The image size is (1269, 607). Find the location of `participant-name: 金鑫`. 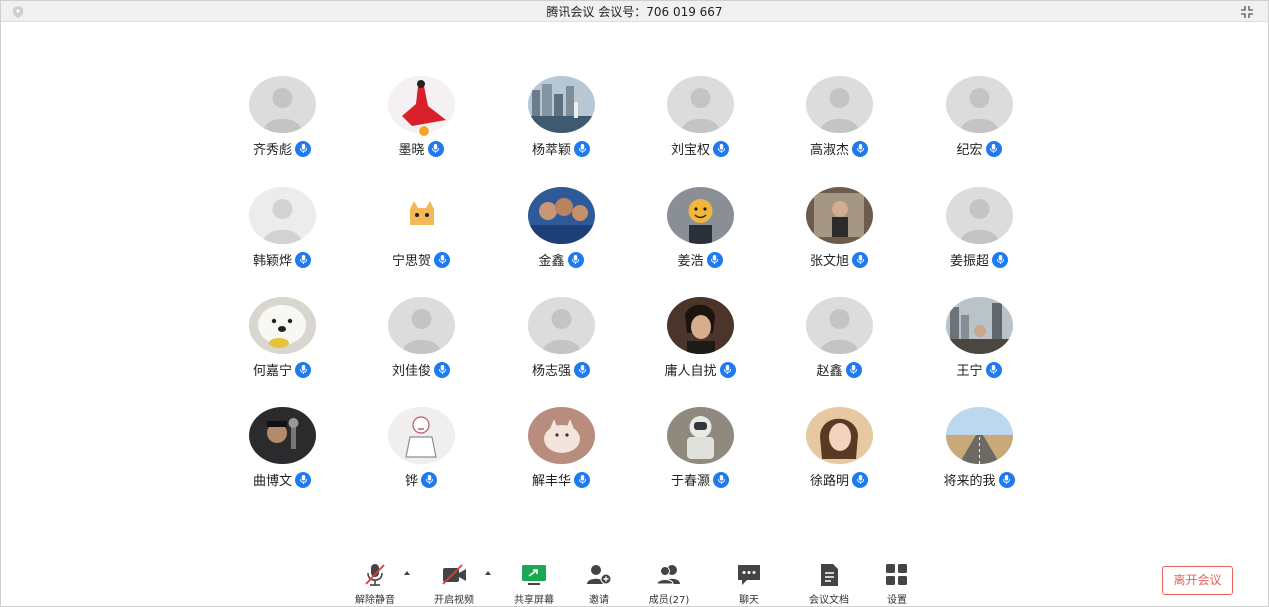

participant-name: 金鑫 is located at coordinates (551, 261).